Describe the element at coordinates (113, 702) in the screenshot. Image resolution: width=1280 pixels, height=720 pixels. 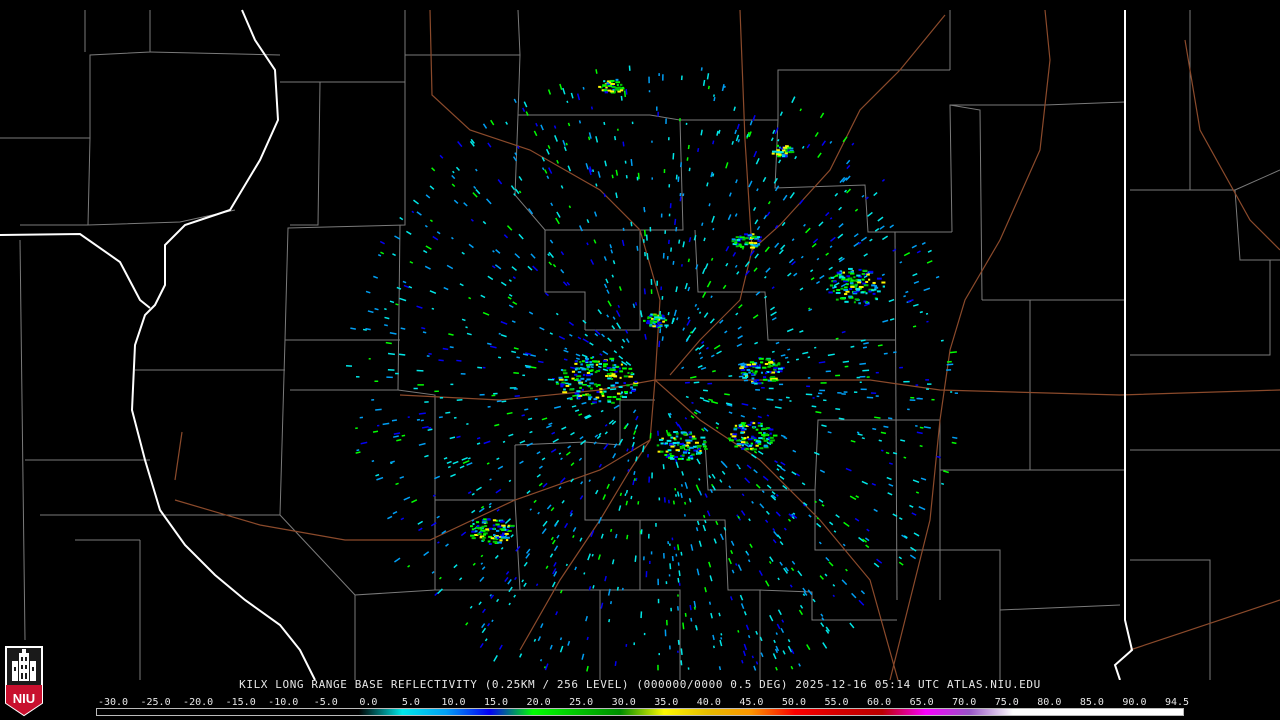
I see `colorbar-tick-label: -30.0` at that location.